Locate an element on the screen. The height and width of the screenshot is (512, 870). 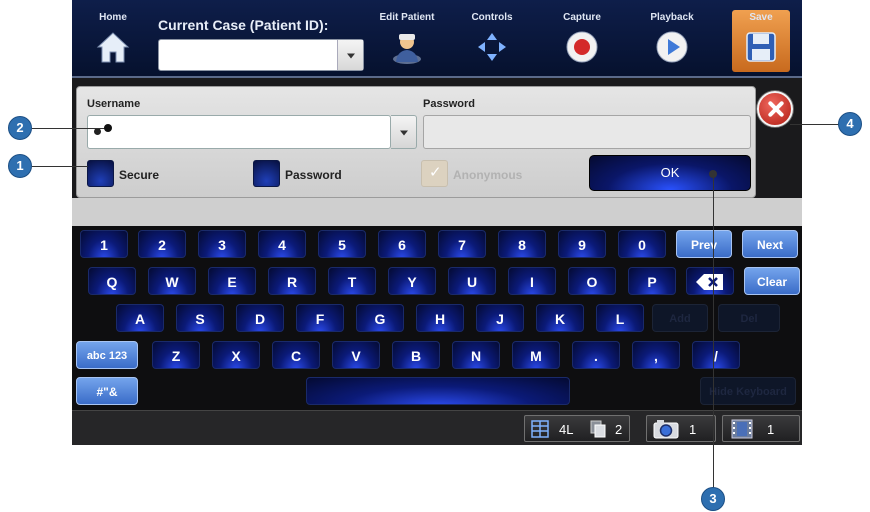
del-button: Del is located at coordinates (749, 318).